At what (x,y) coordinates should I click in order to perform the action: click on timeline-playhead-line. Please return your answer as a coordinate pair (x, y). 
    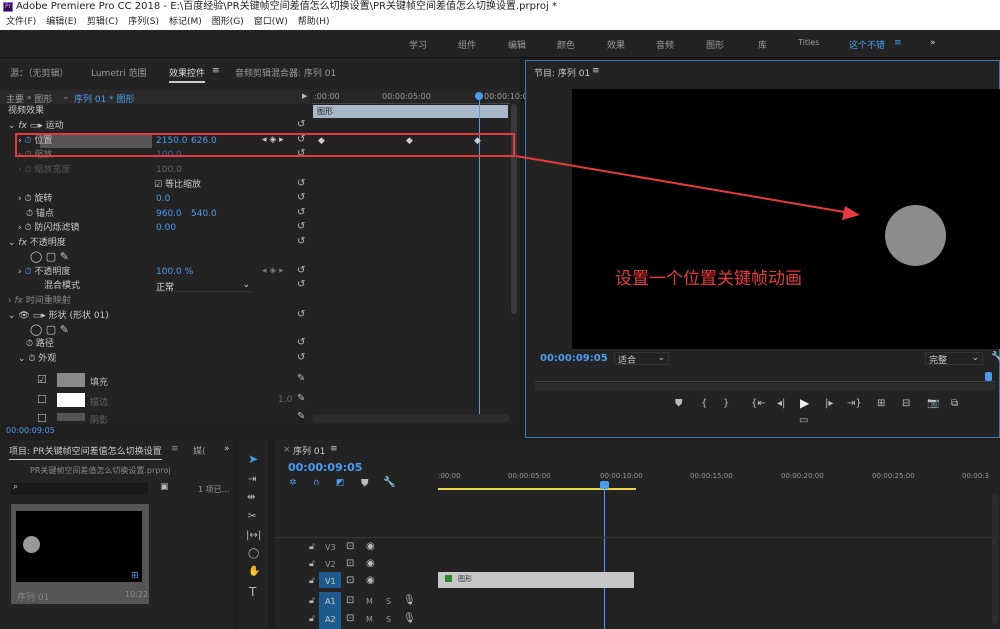
    Looking at the image, I should click on (604, 555).